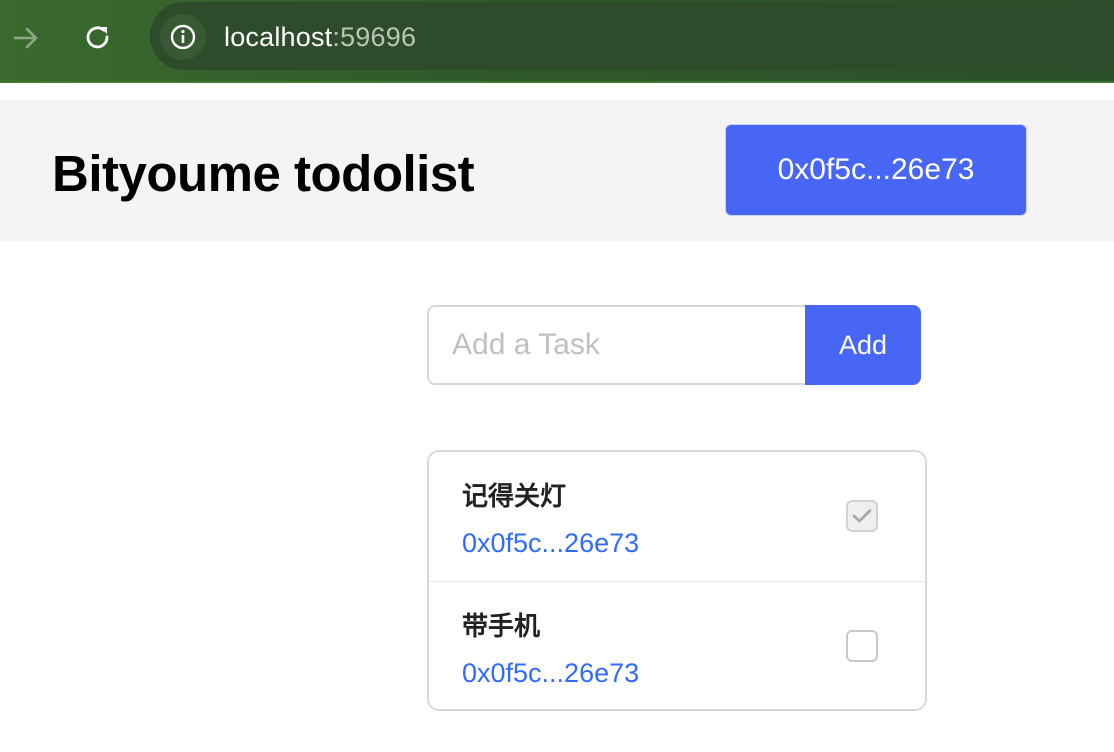  Describe the element at coordinates (98, 38) in the screenshot. I see `reload-icon` at that location.